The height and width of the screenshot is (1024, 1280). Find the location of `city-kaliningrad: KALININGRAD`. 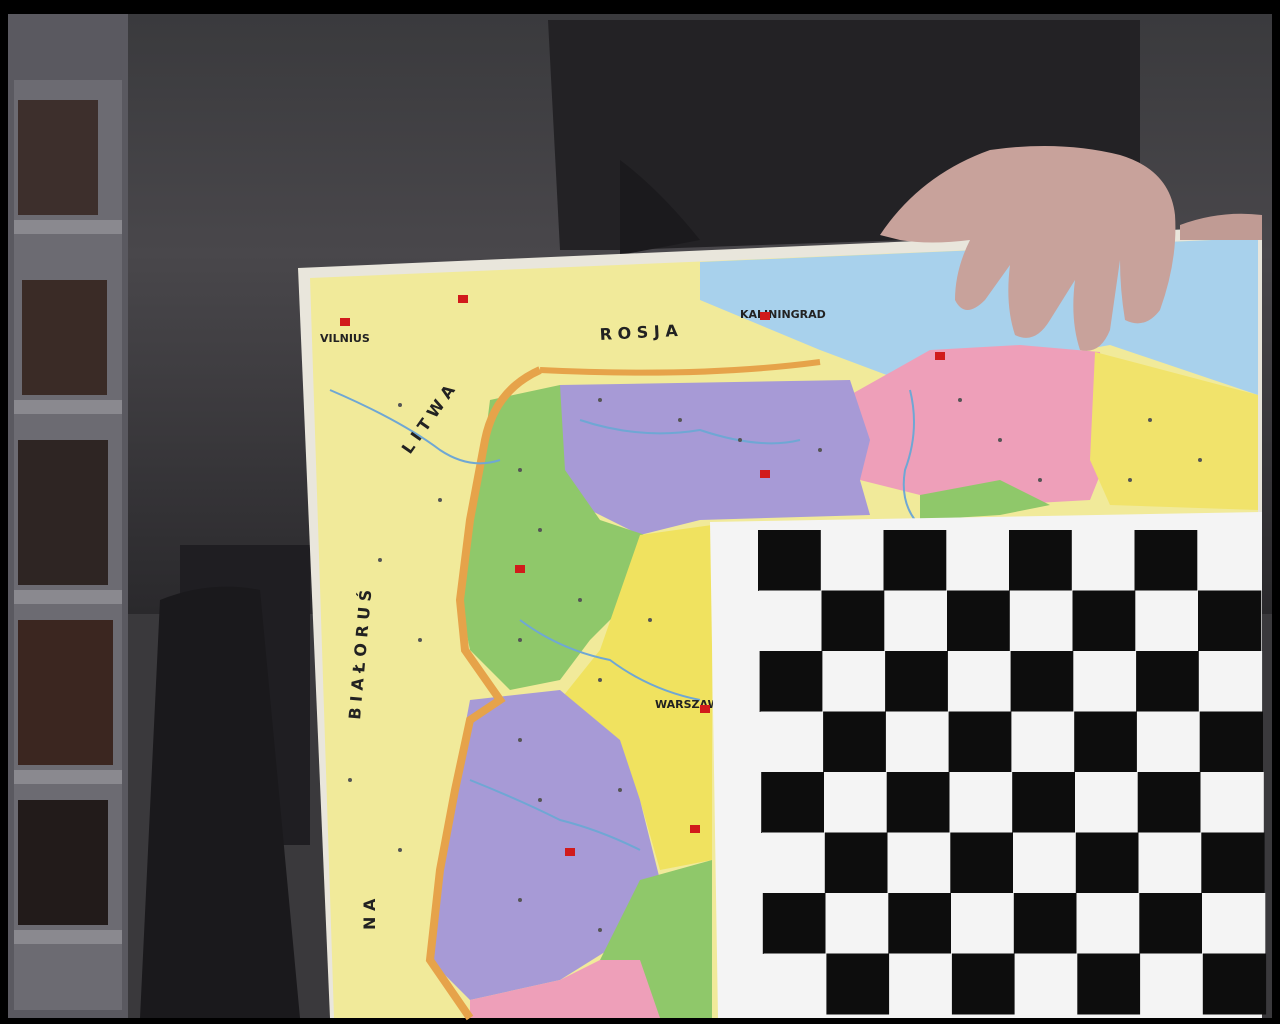

city-kaliningrad: KALININGRAD is located at coordinates (783, 314).